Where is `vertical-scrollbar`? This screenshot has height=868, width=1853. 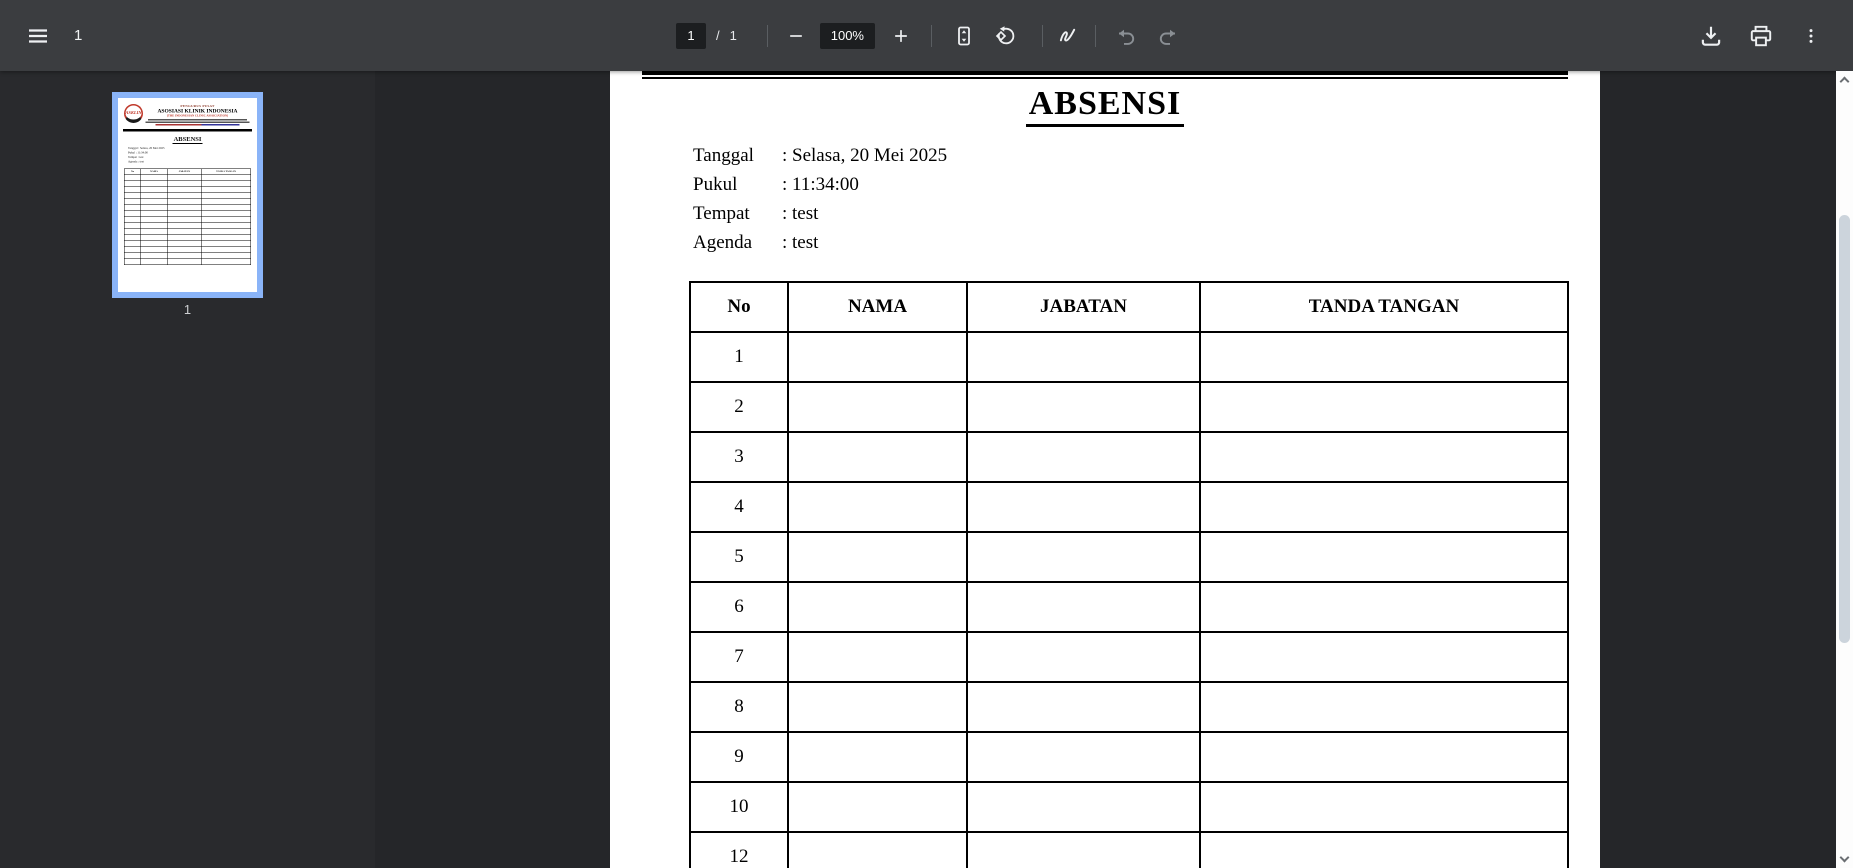
vertical-scrollbar is located at coordinates (1844, 469).